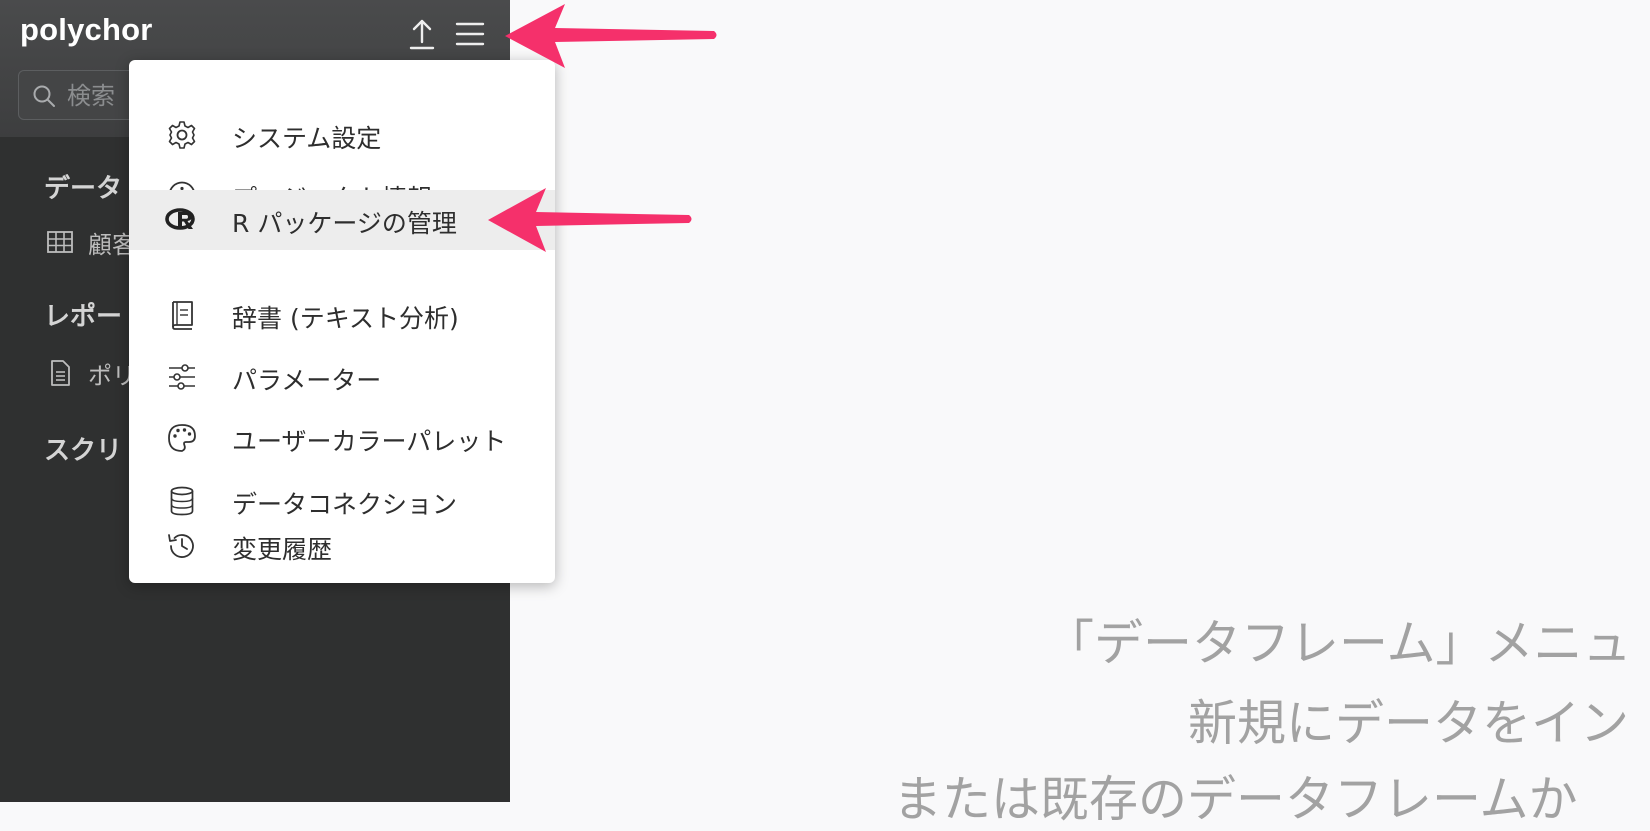  I want to click on search-icon, so click(44, 96).